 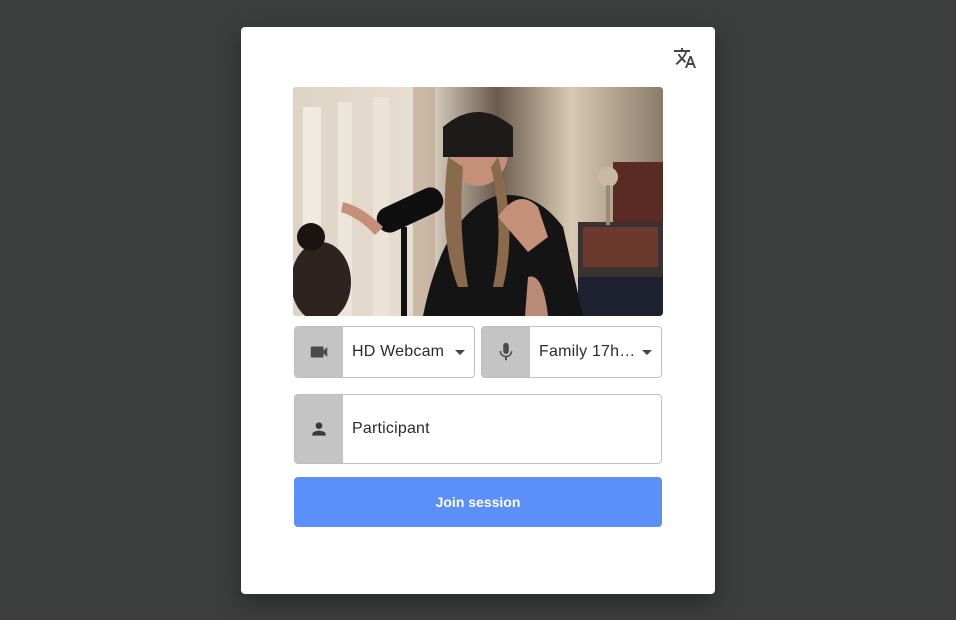 I want to click on name-input, so click(x=502, y=429).